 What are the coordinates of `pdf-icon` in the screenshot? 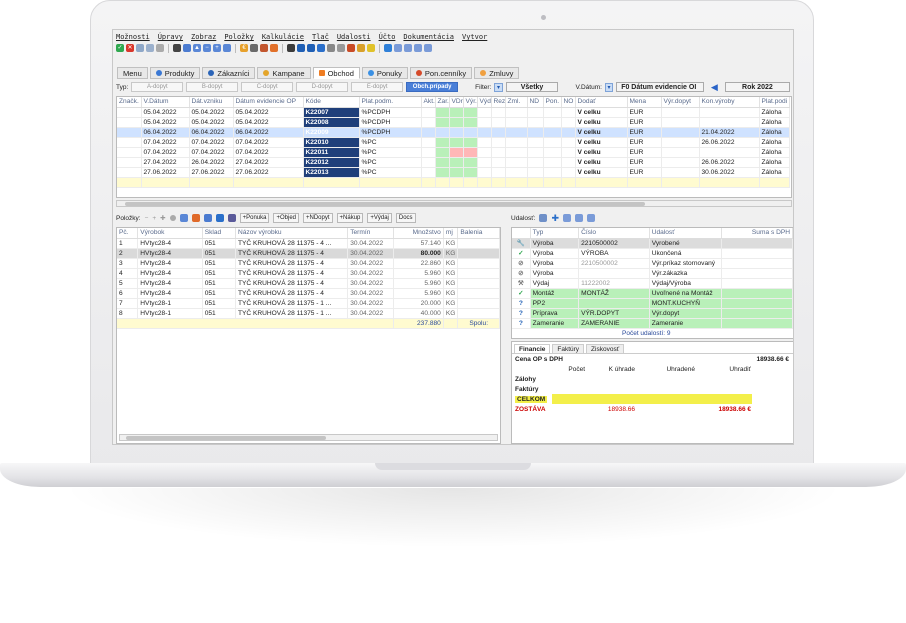 It's located at (264, 48).